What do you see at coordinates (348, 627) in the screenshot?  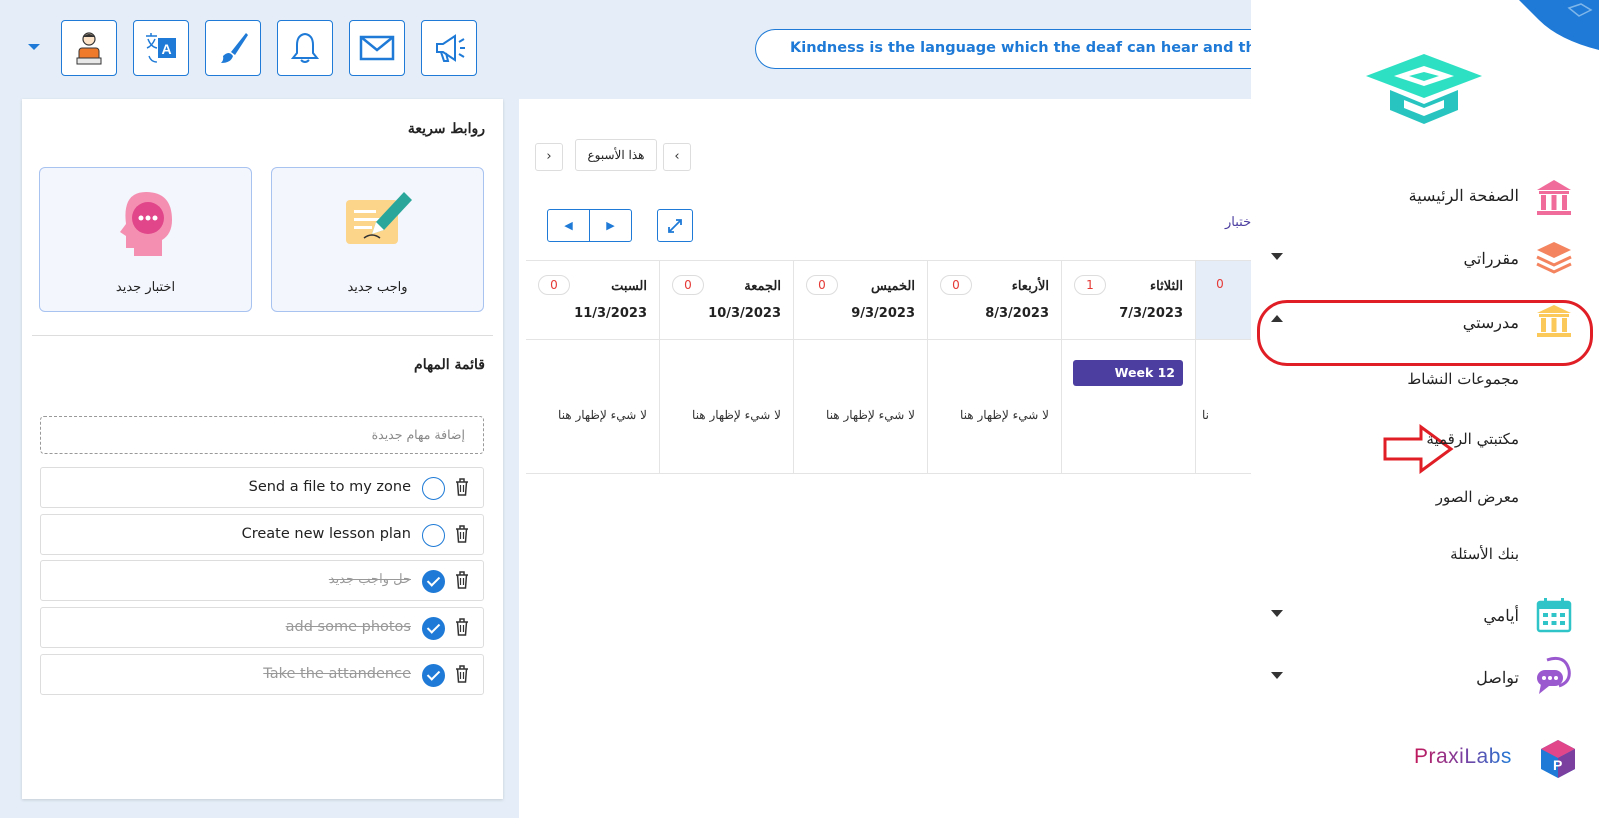 I see `task-text: add some photos` at bounding box center [348, 627].